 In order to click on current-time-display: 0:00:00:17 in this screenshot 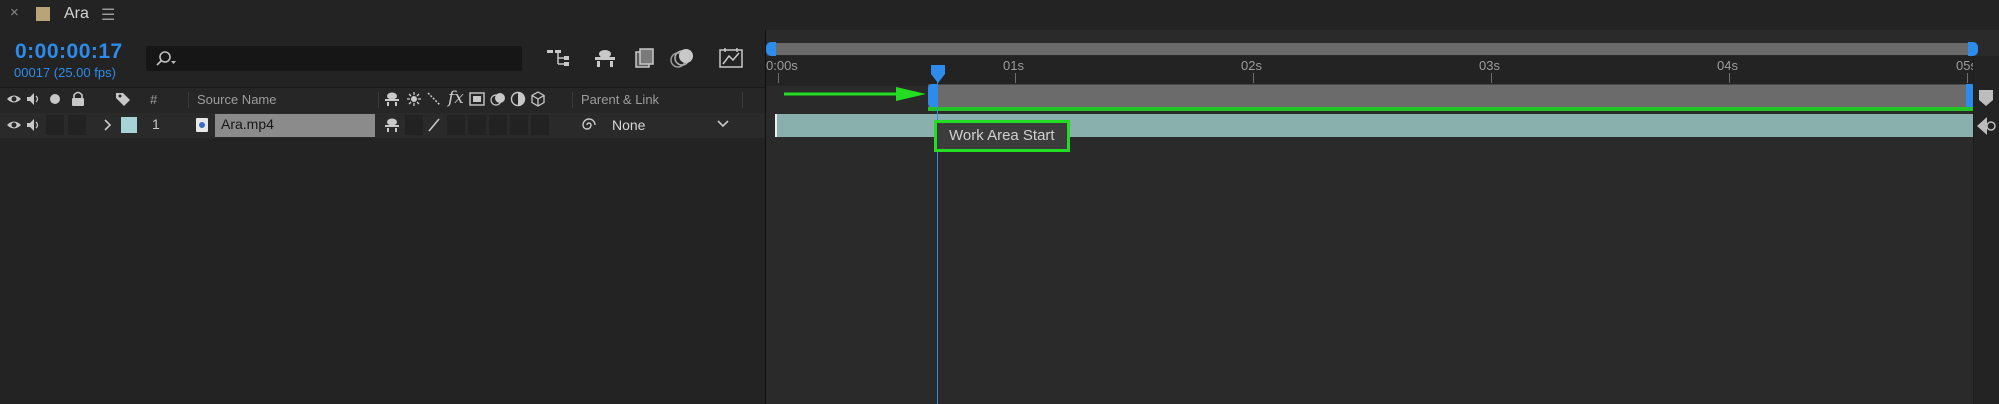, I will do `click(69, 52)`.